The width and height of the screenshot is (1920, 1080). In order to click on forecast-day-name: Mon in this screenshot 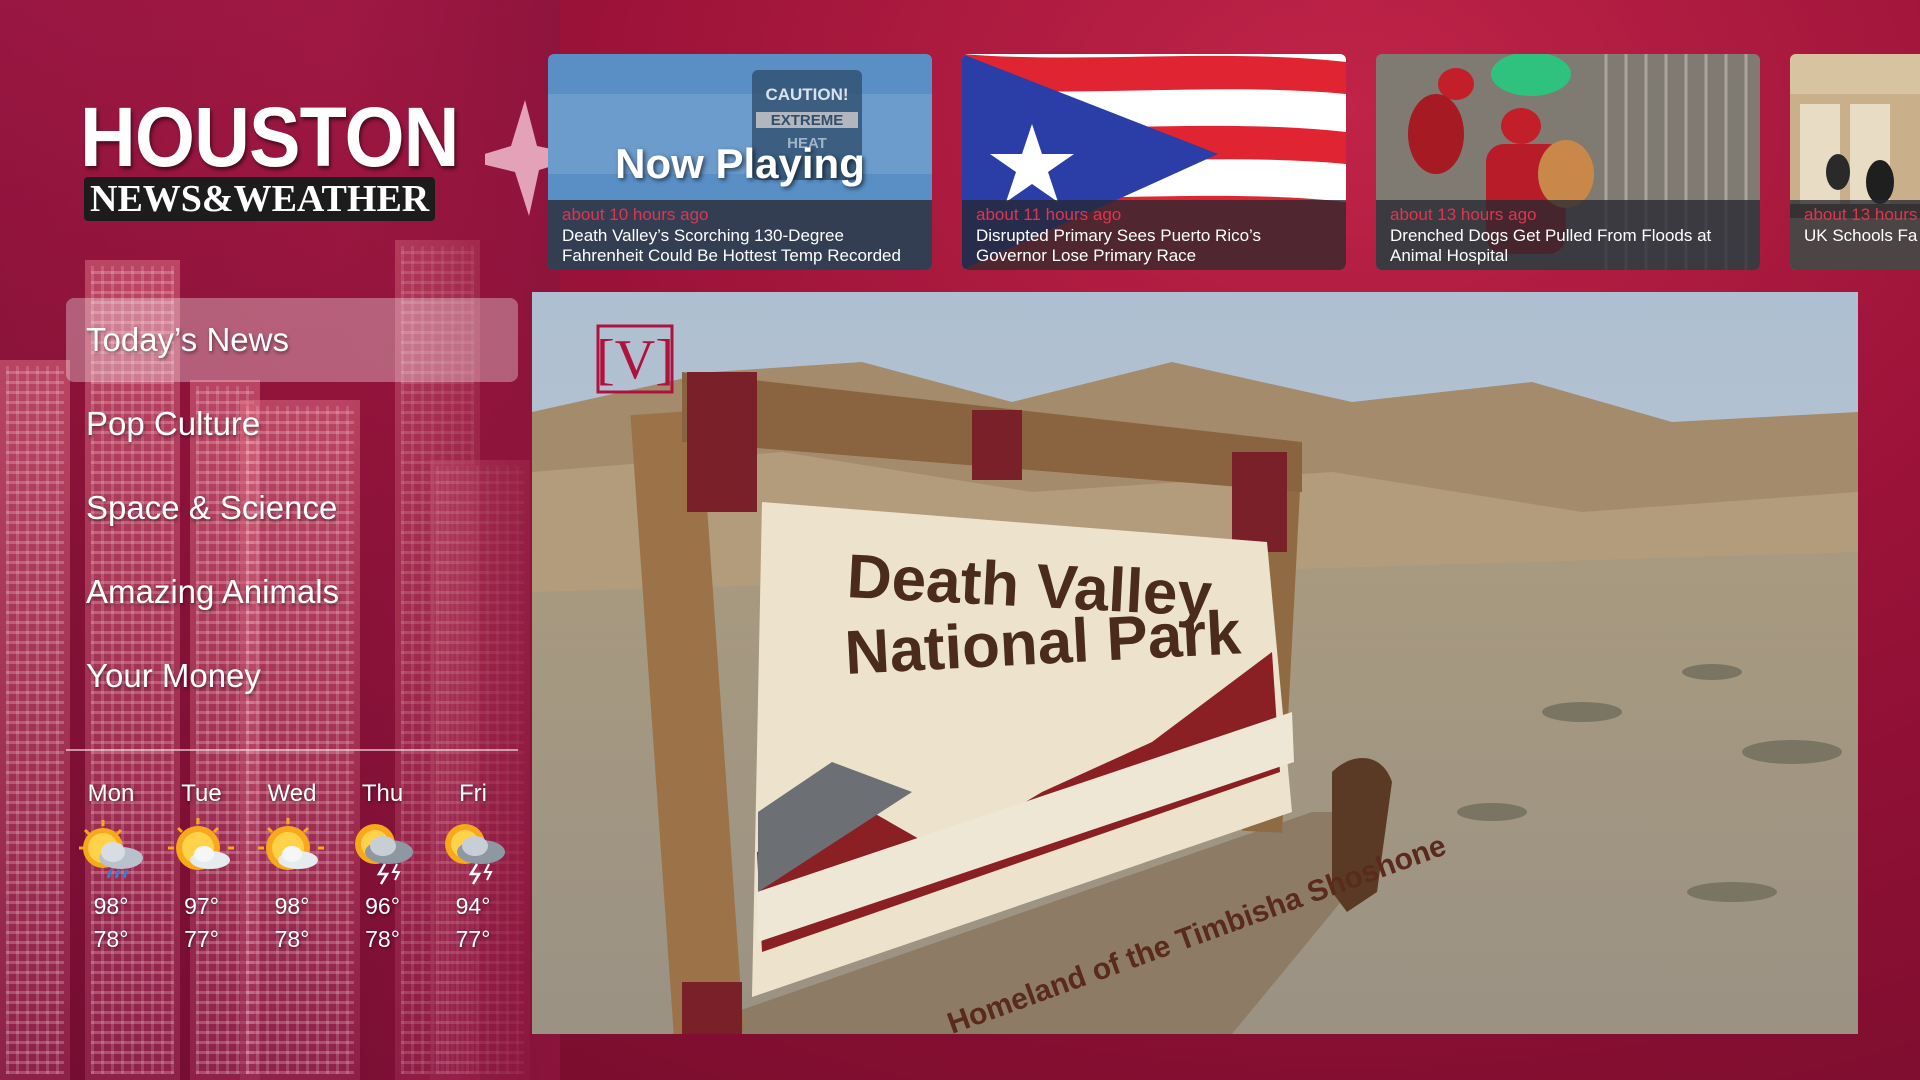, I will do `click(111, 793)`.